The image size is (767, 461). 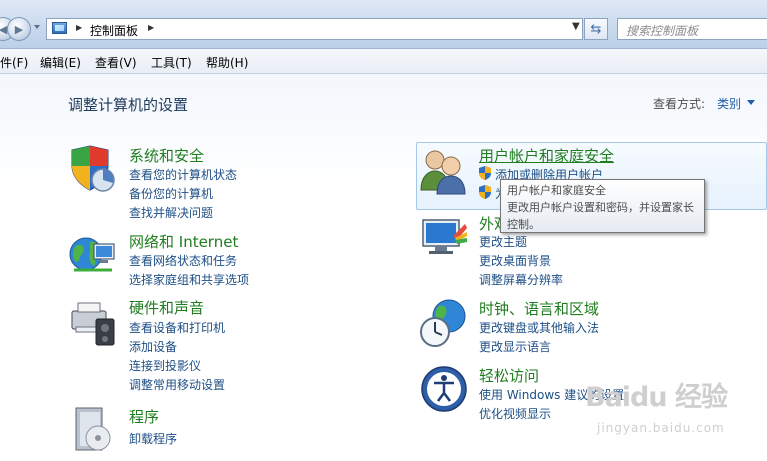 I want to click on clock-language-region-icon, so click(x=444, y=323).